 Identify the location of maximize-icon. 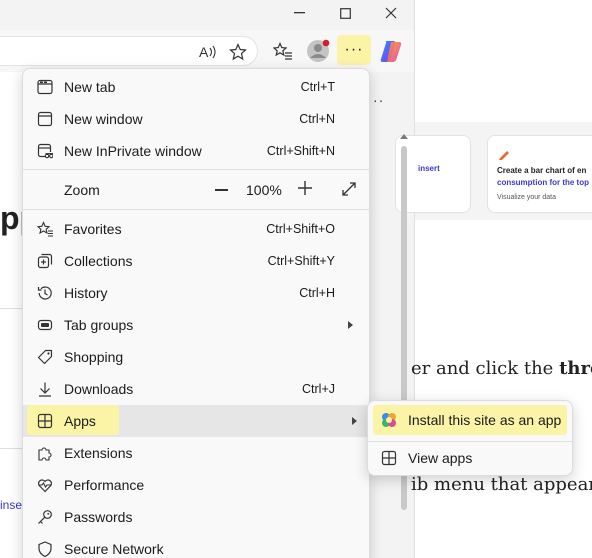
(345, 13).